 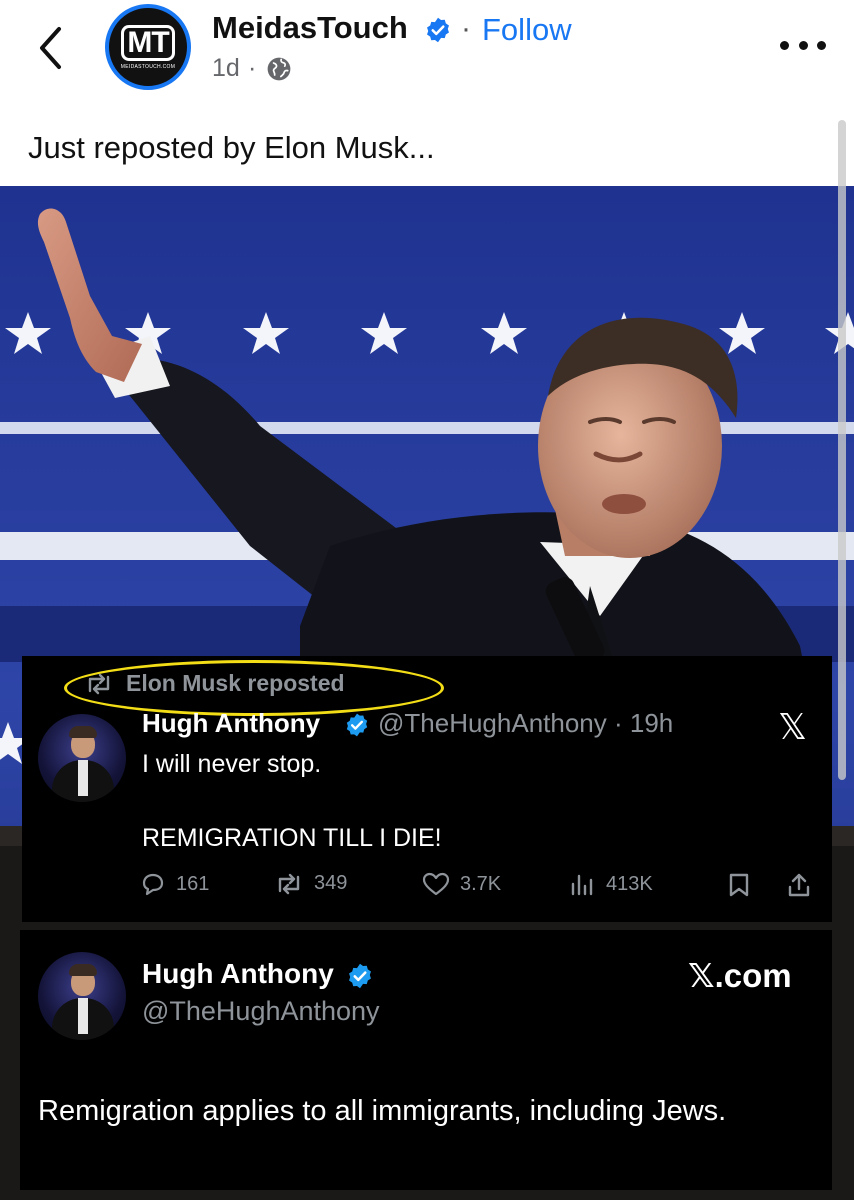 What do you see at coordinates (436, 884) in the screenshot?
I see `like-icon` at bounding box center [436, 884].